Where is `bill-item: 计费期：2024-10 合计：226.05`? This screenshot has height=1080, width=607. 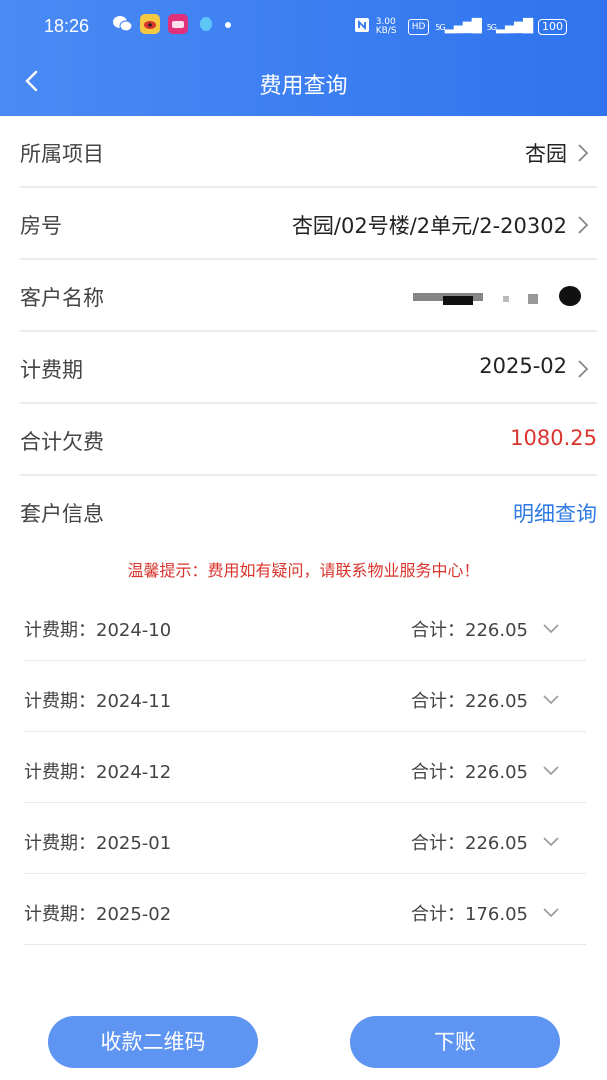 bill-item: 计费期：2024-10 合计：226.05 is located at coordinates (305, 625).